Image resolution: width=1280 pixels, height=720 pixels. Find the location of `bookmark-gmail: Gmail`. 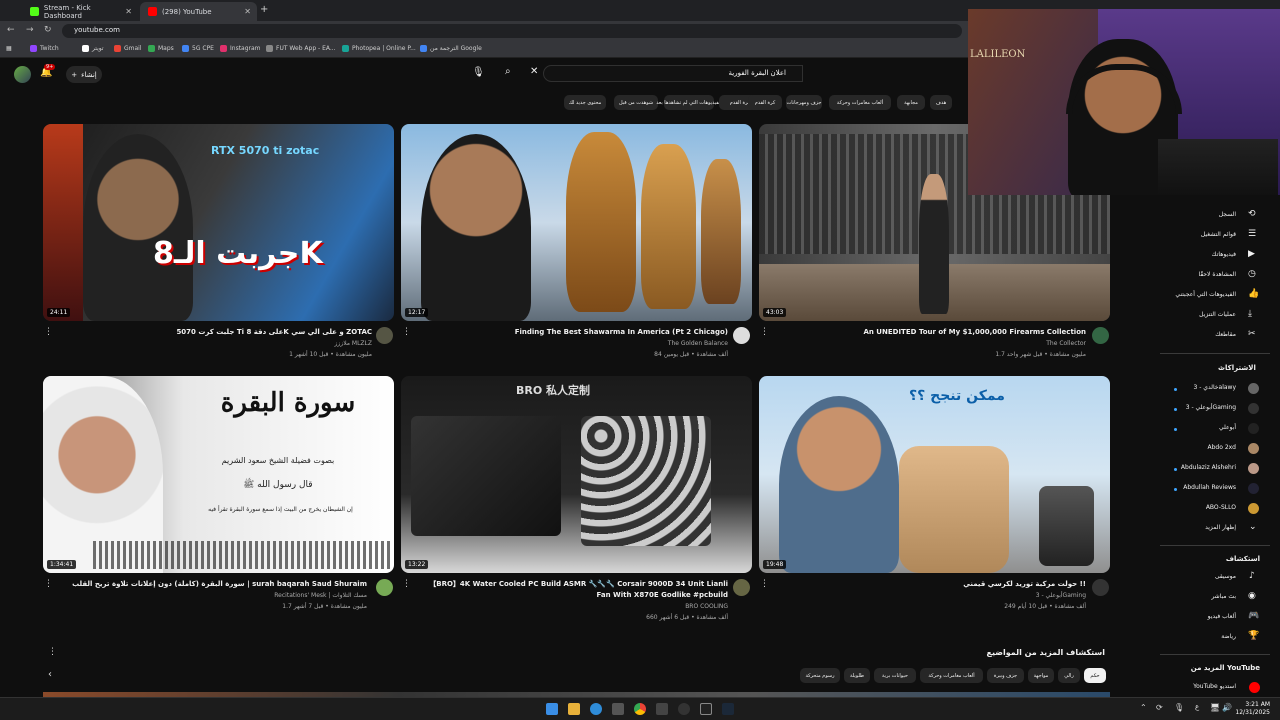

bookmark-gmail: Gmail is located at coordinates (128, 48).